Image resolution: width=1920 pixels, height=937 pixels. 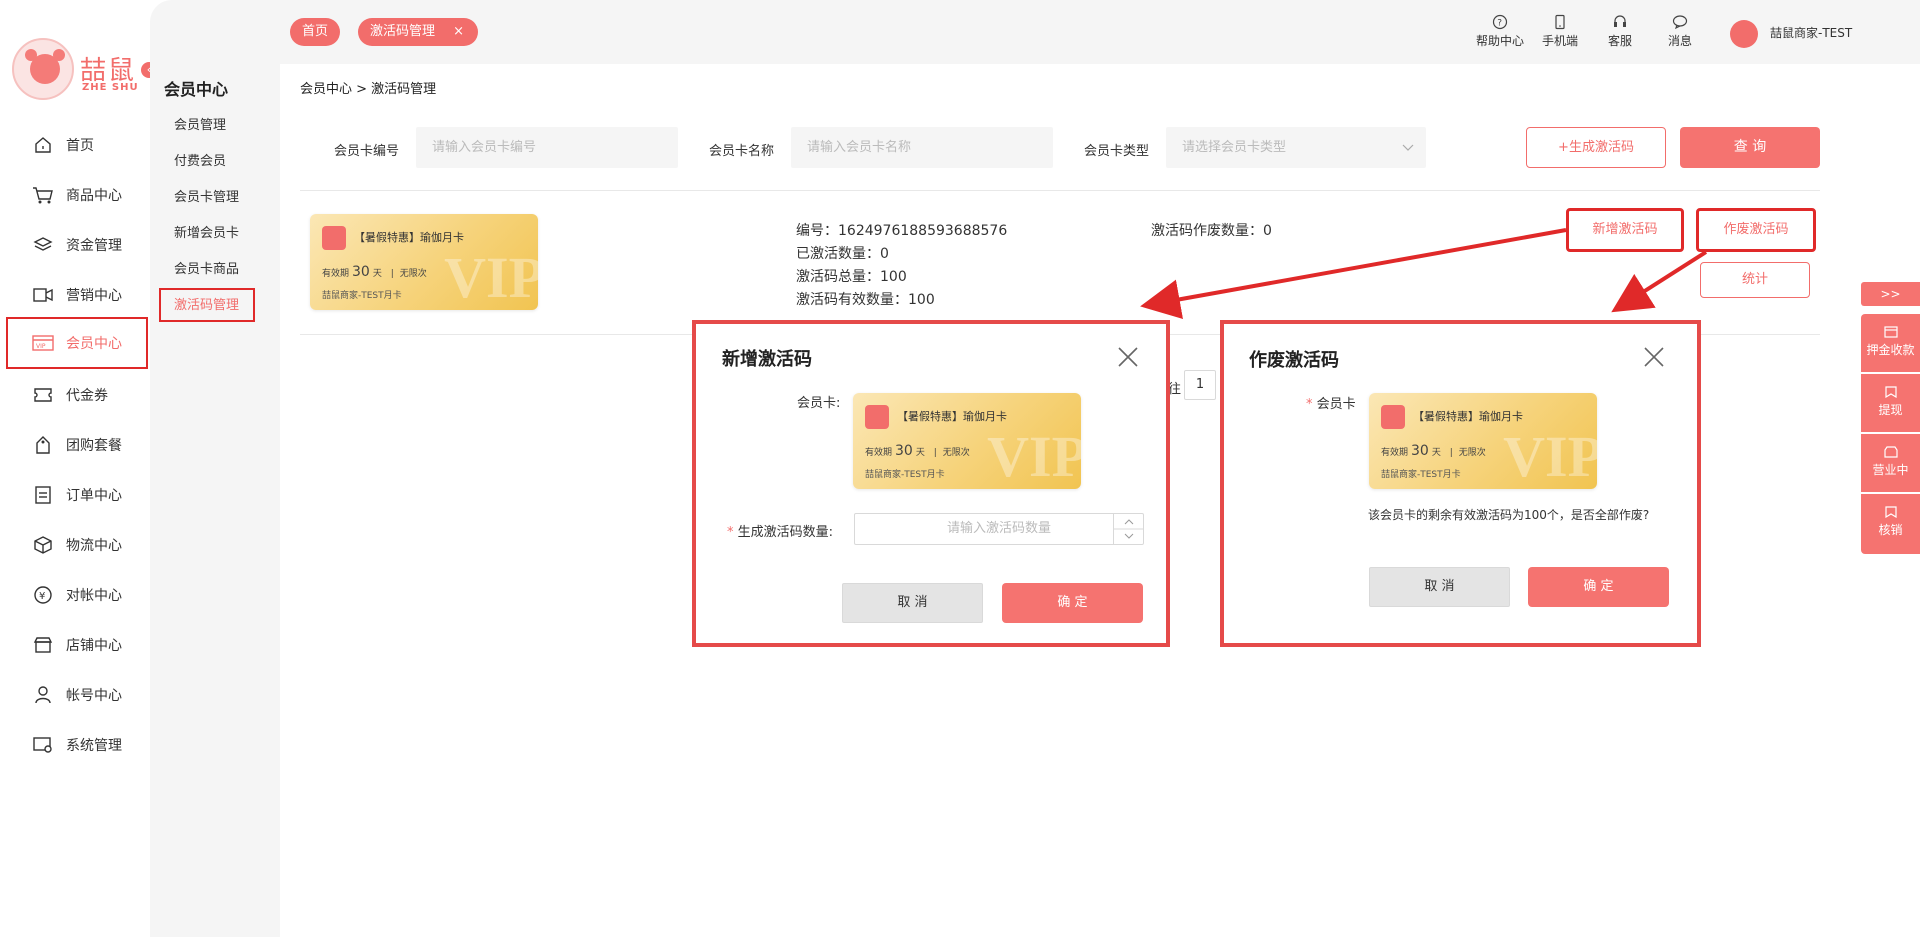 I want to click on sidebar-item-store: 店铺中心, so click(x=78, y=645).